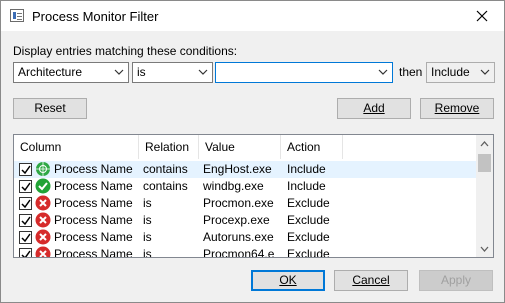 The width and height of the screenshot is (505, 303). I want to click on row-value: Procmon.exe, so click(238, 203).